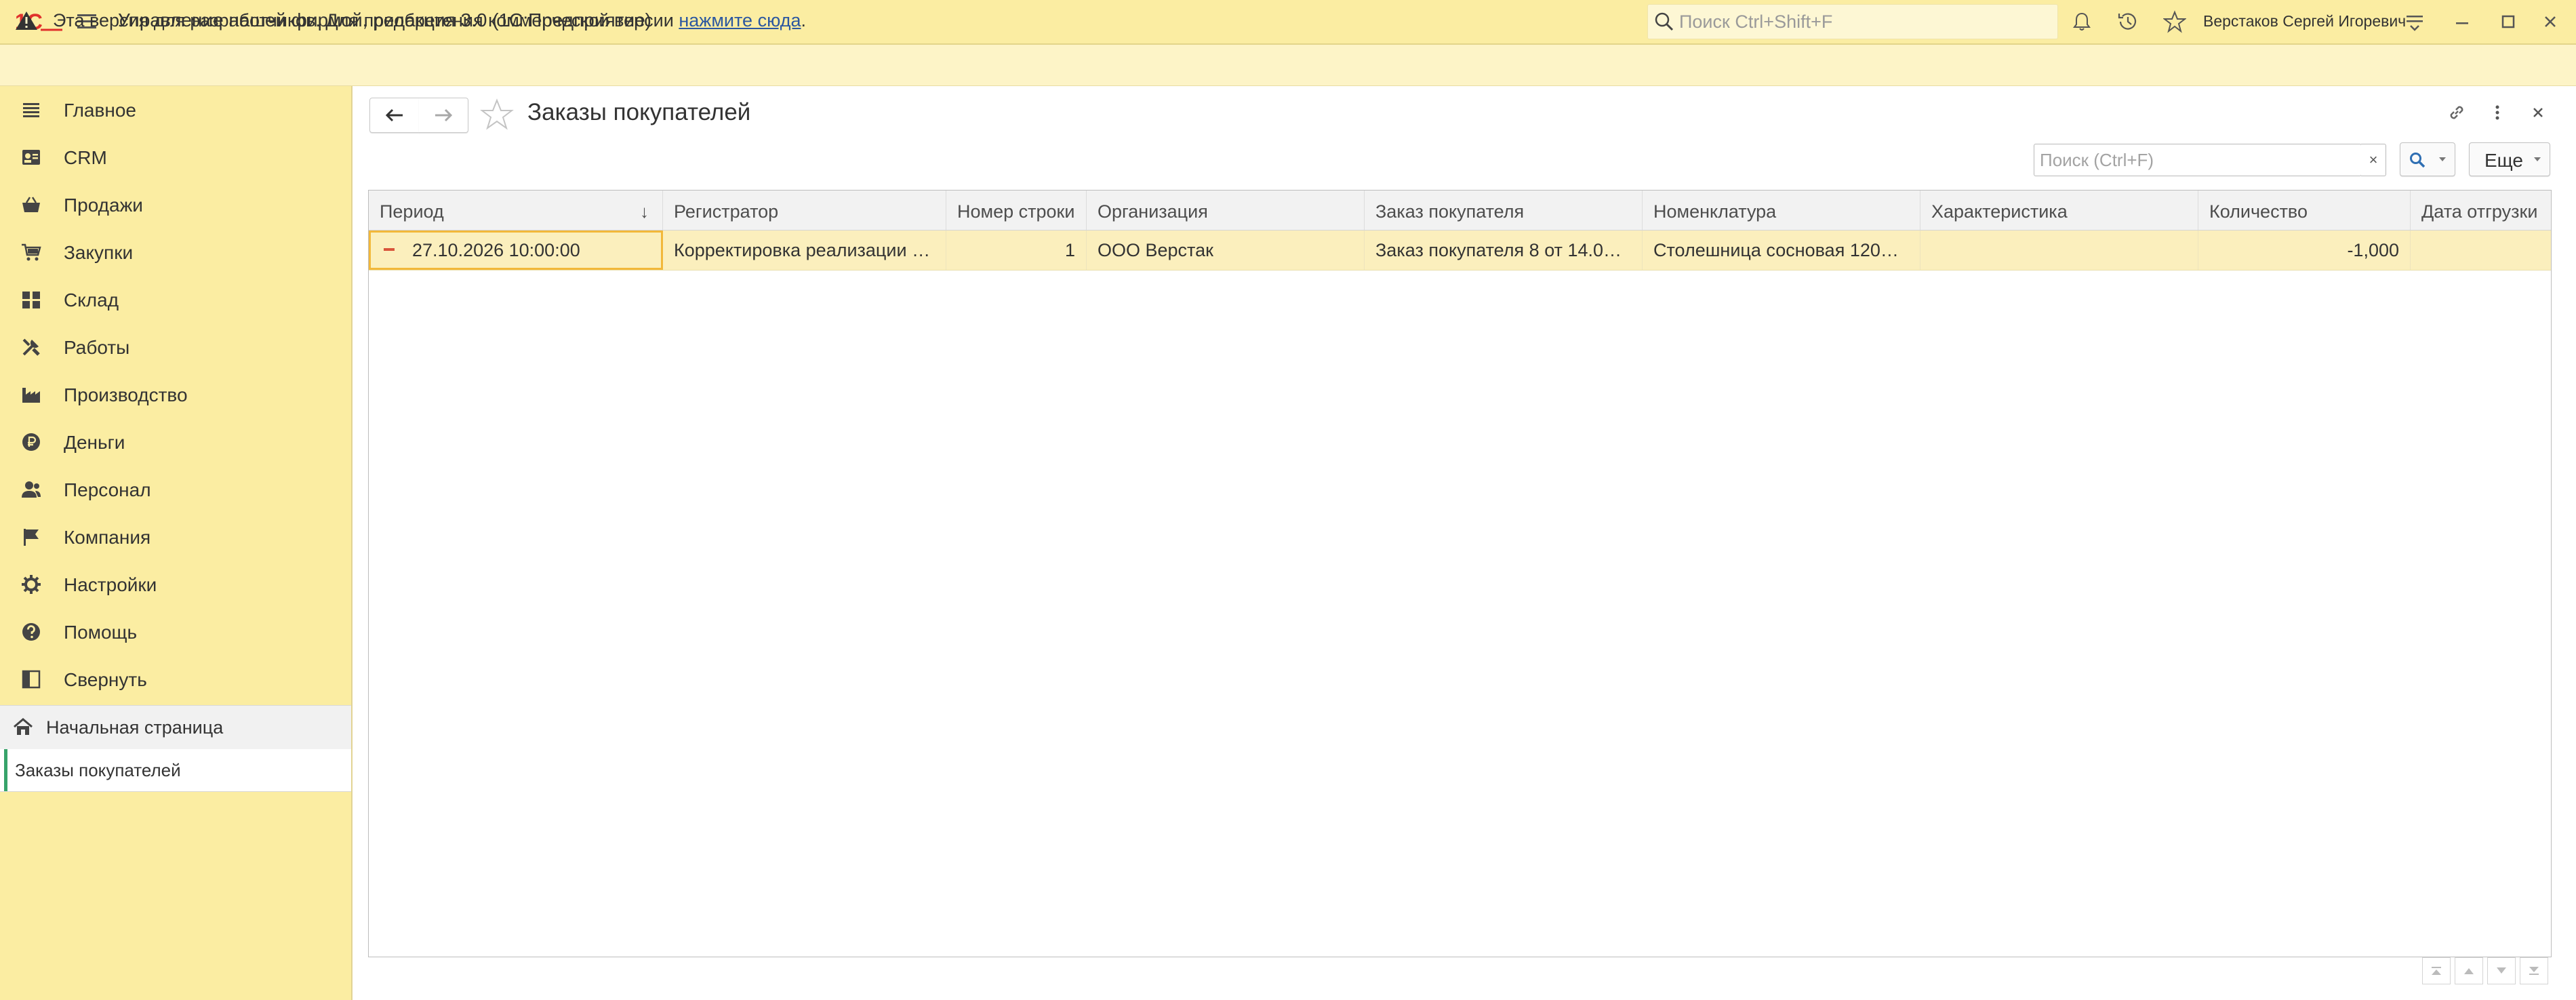 The image size is (2576, 1000). What do you see at coordinates (1069, 250) in the screenshot?
I see `cell-text: 1` at bounding box center [1069, 250].